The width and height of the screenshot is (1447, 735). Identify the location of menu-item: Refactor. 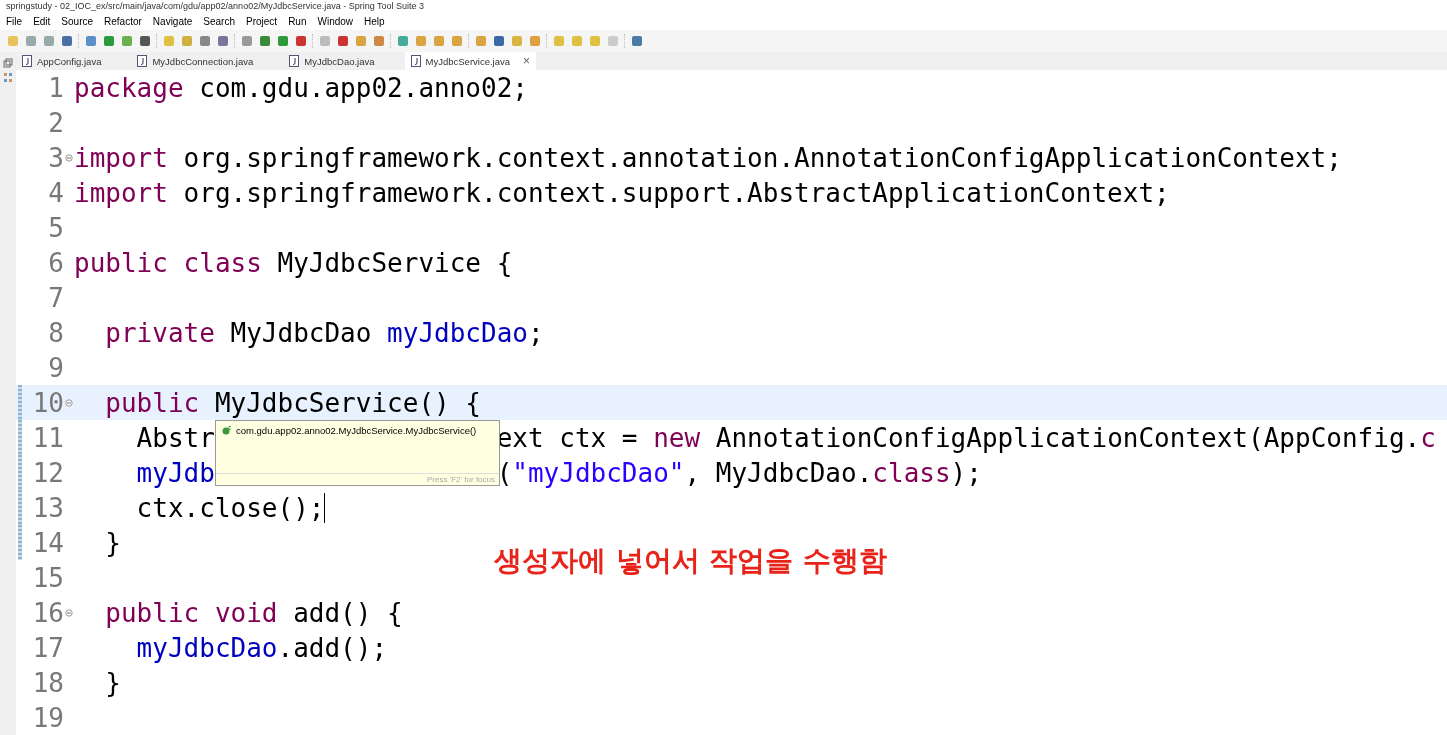
(123, 21).